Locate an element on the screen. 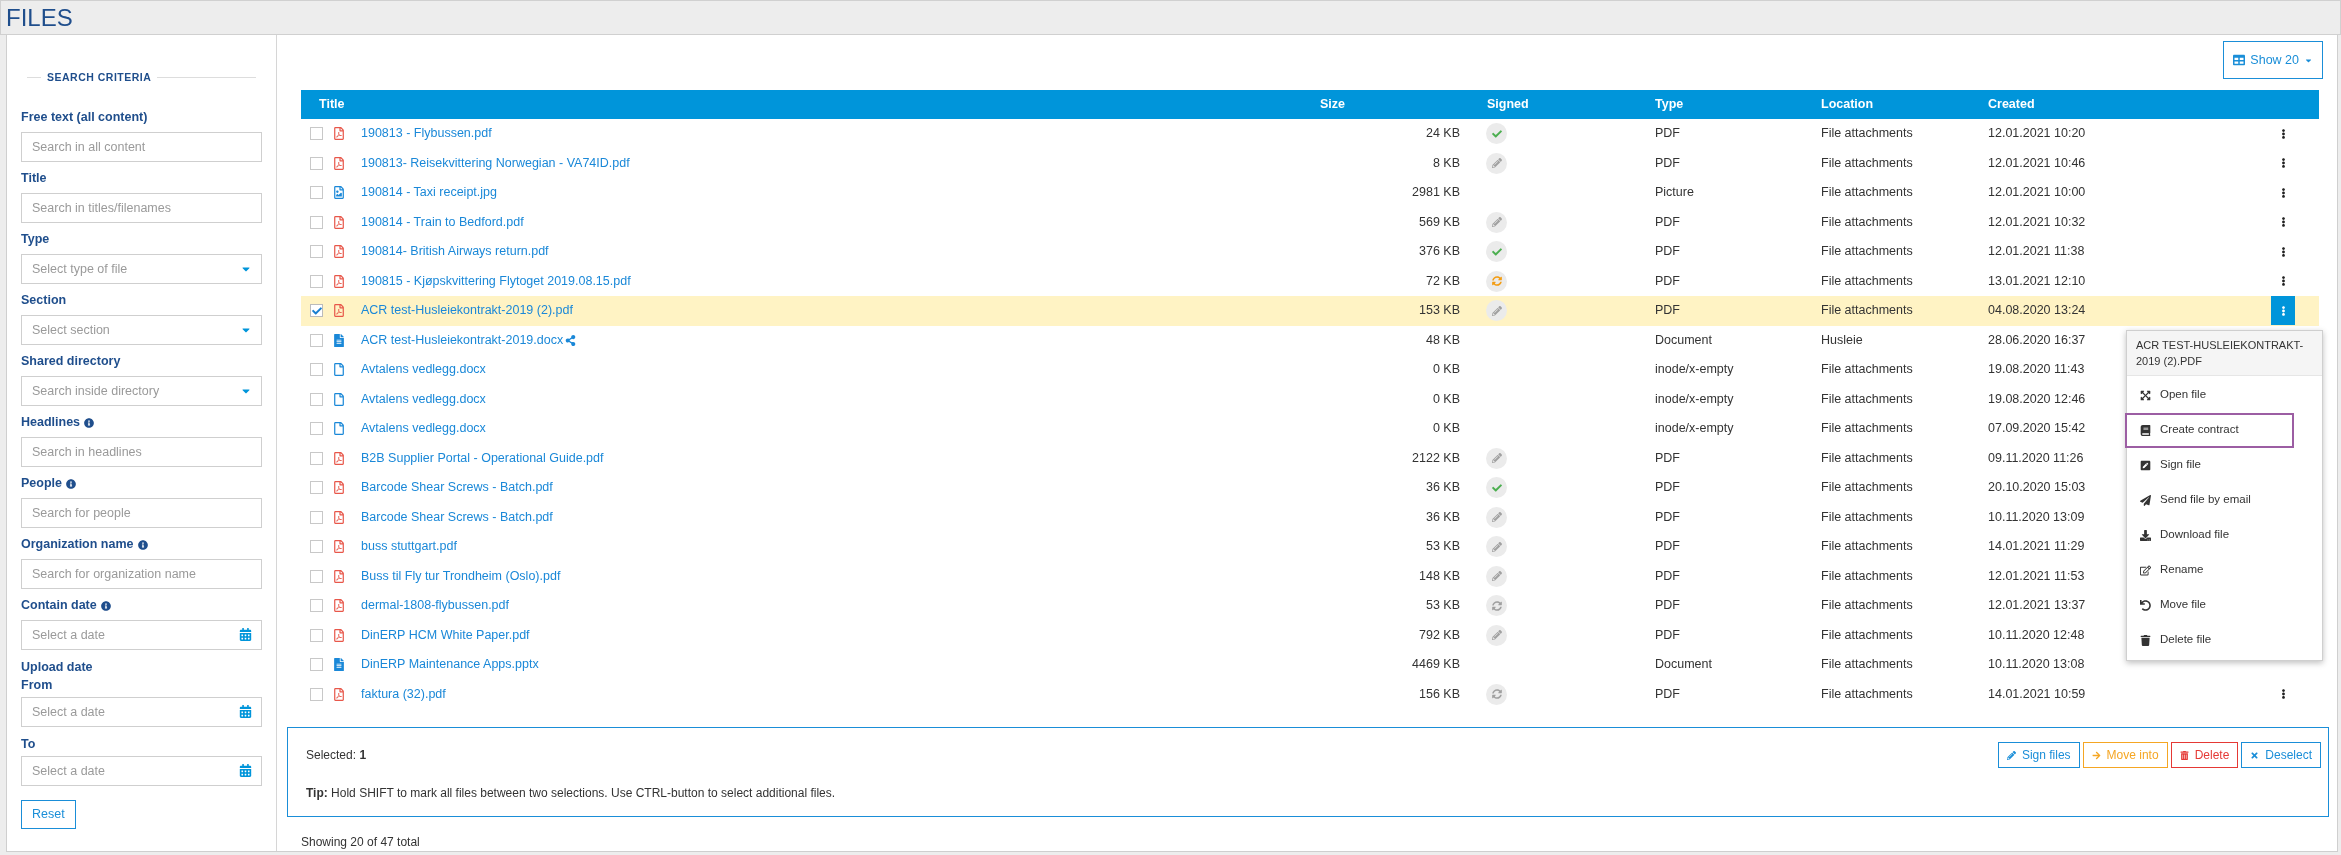  menu-item: Open file is located at coordinates (2224, 395).